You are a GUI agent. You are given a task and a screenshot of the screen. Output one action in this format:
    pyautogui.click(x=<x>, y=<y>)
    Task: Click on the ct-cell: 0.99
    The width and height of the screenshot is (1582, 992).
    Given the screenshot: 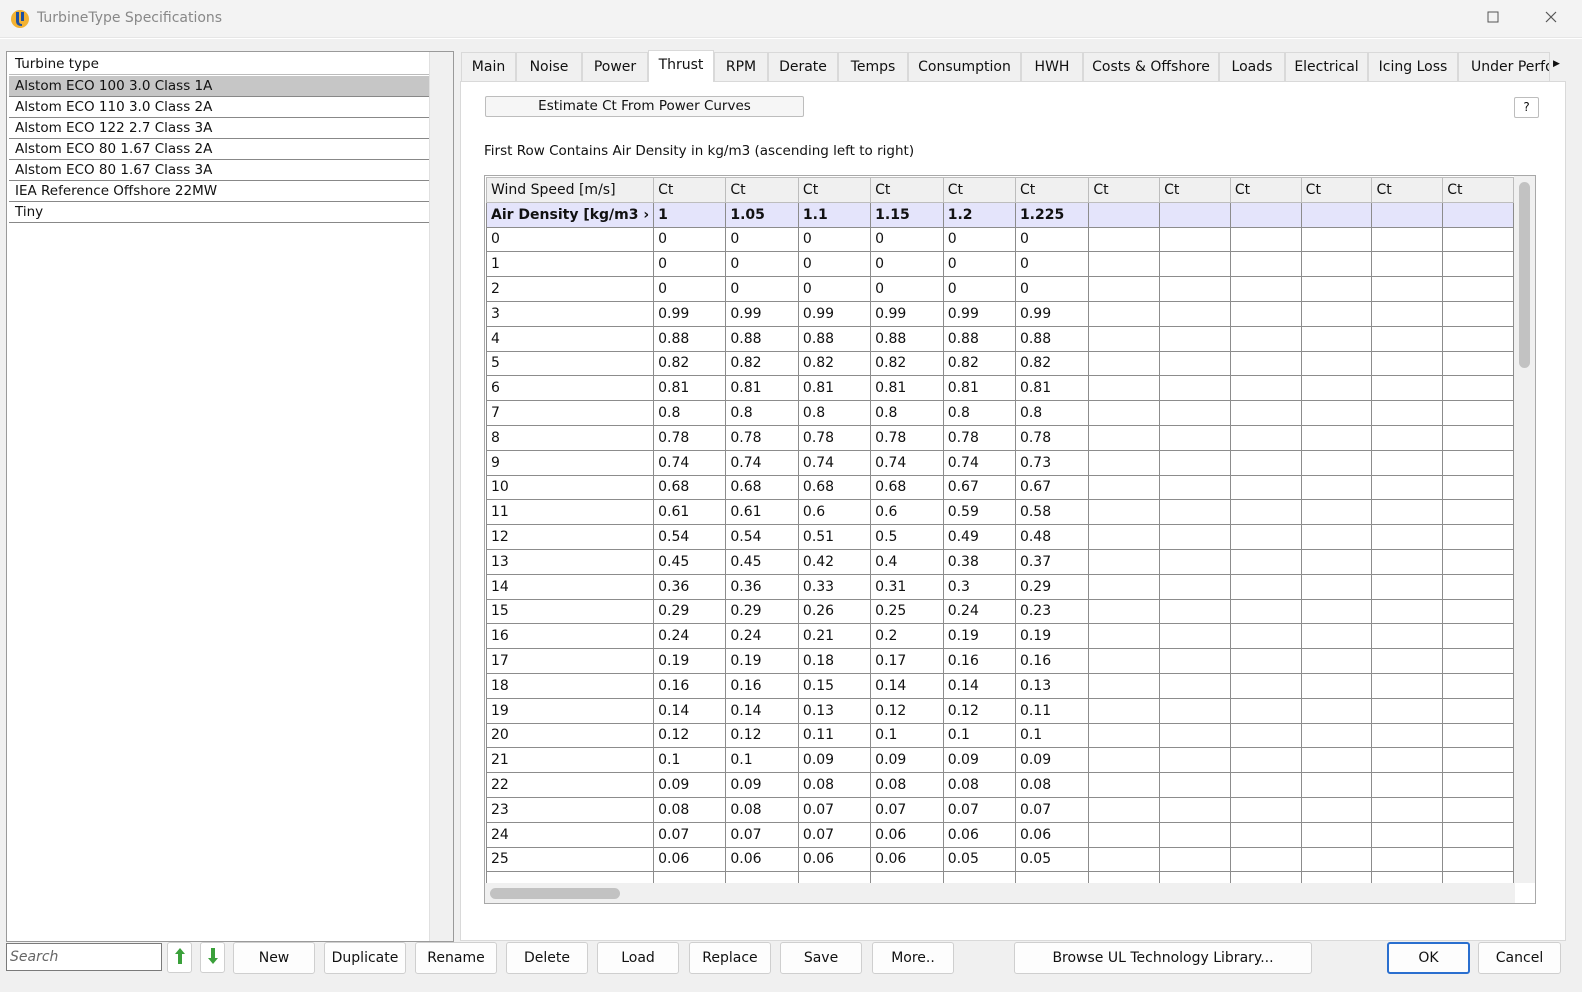 What is the action you would take?
    pyautogui.click(x=1052, y=313)
    